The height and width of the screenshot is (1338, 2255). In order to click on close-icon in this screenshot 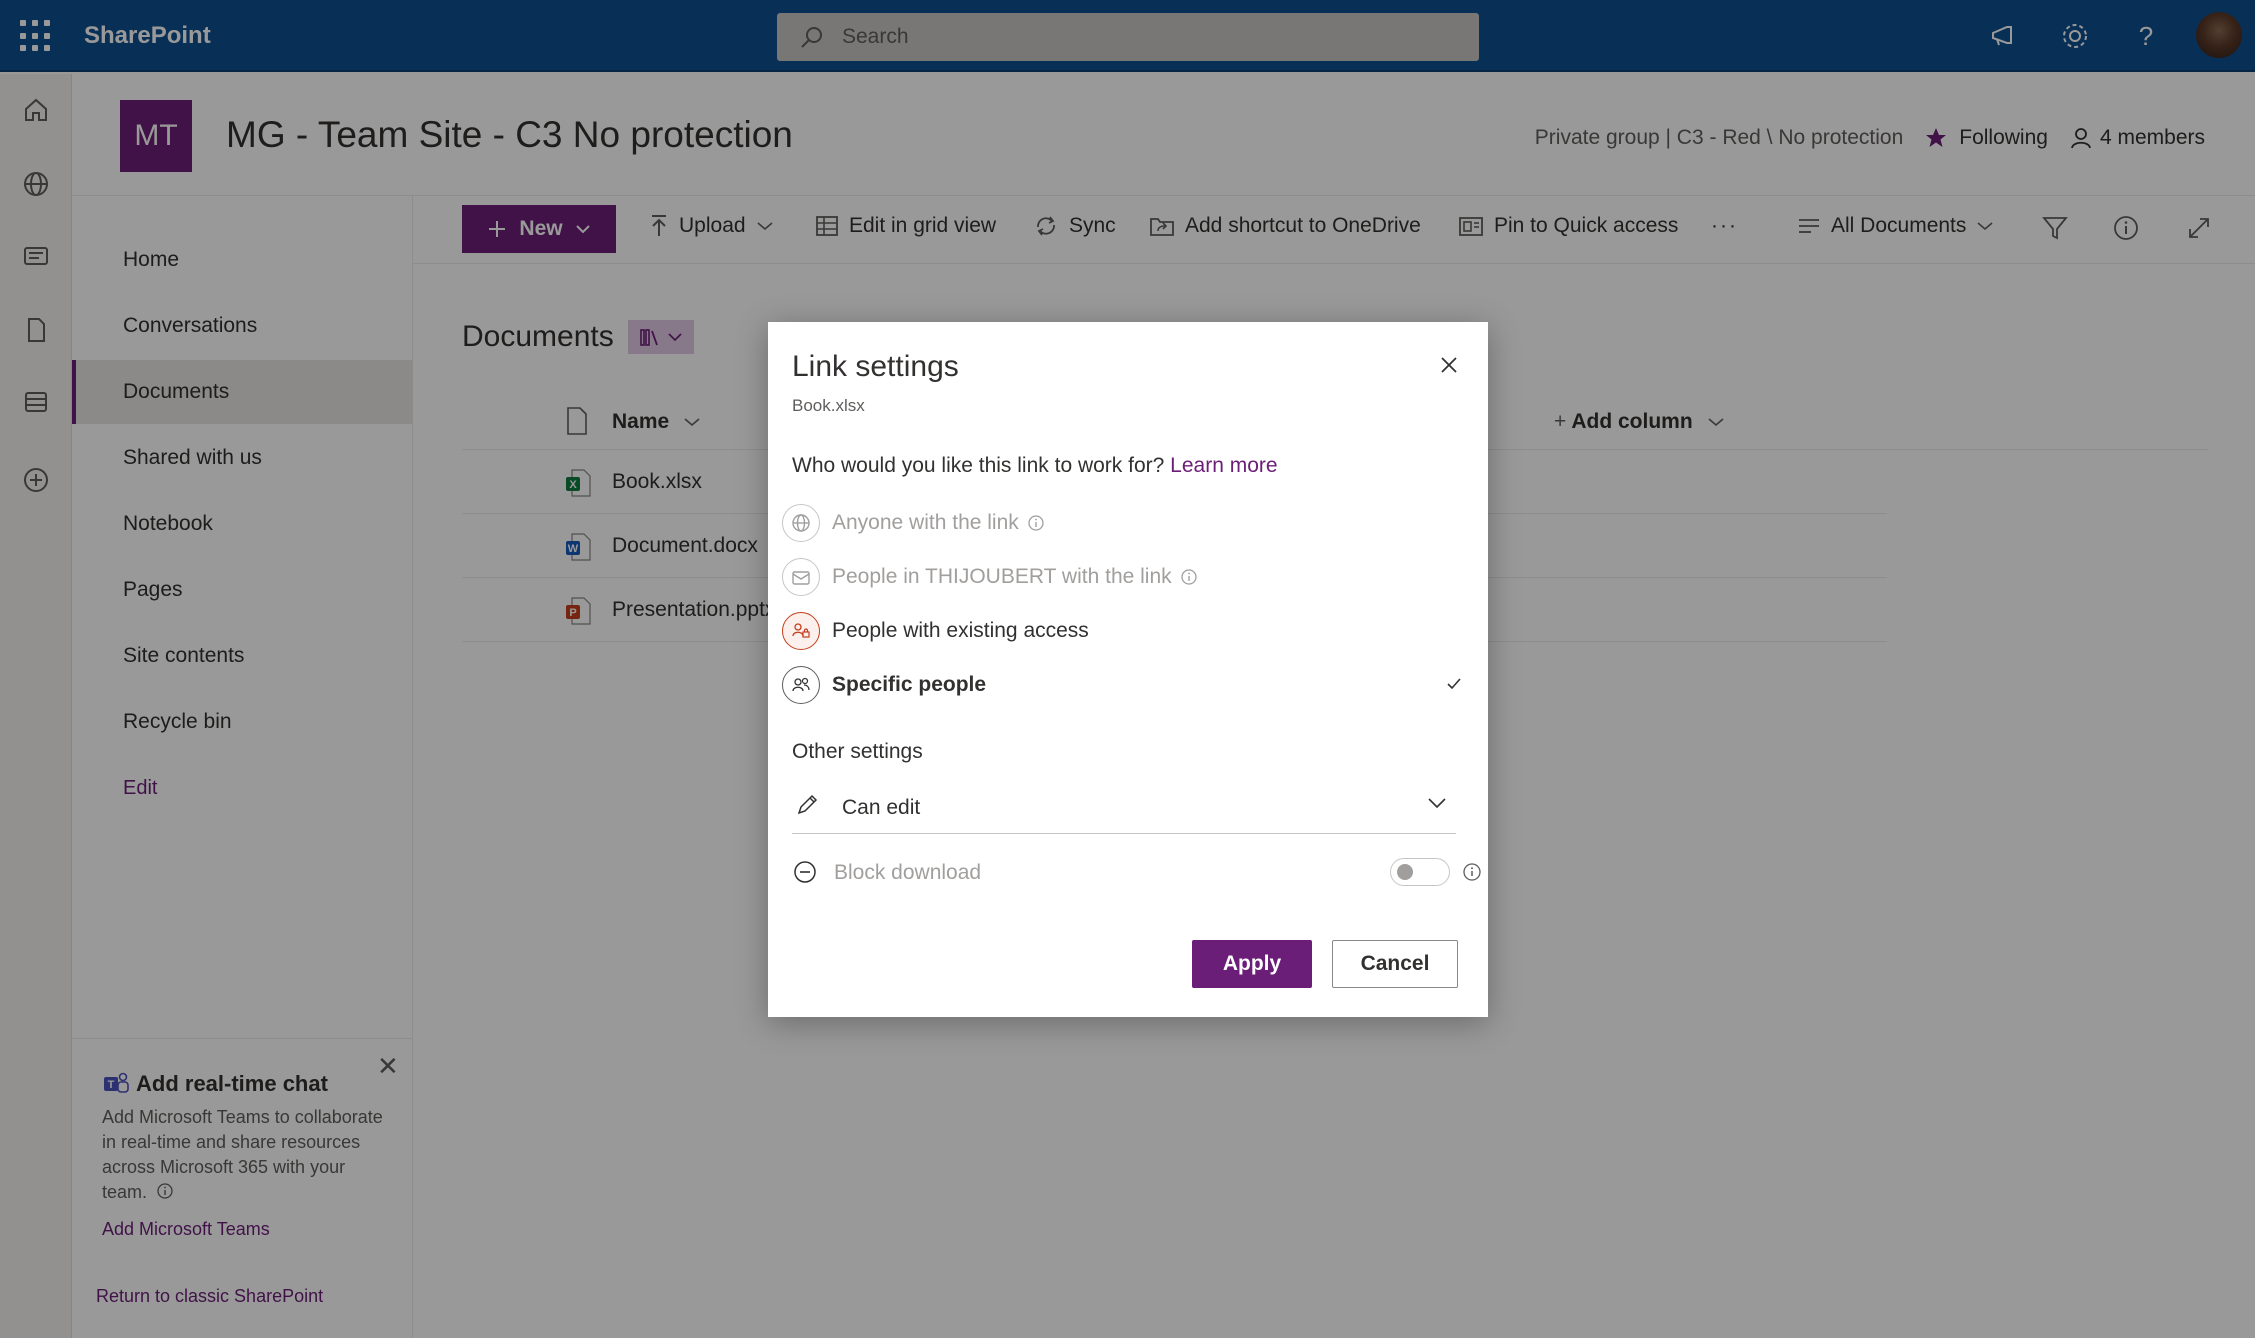, I will do `click(1449, 365)`.